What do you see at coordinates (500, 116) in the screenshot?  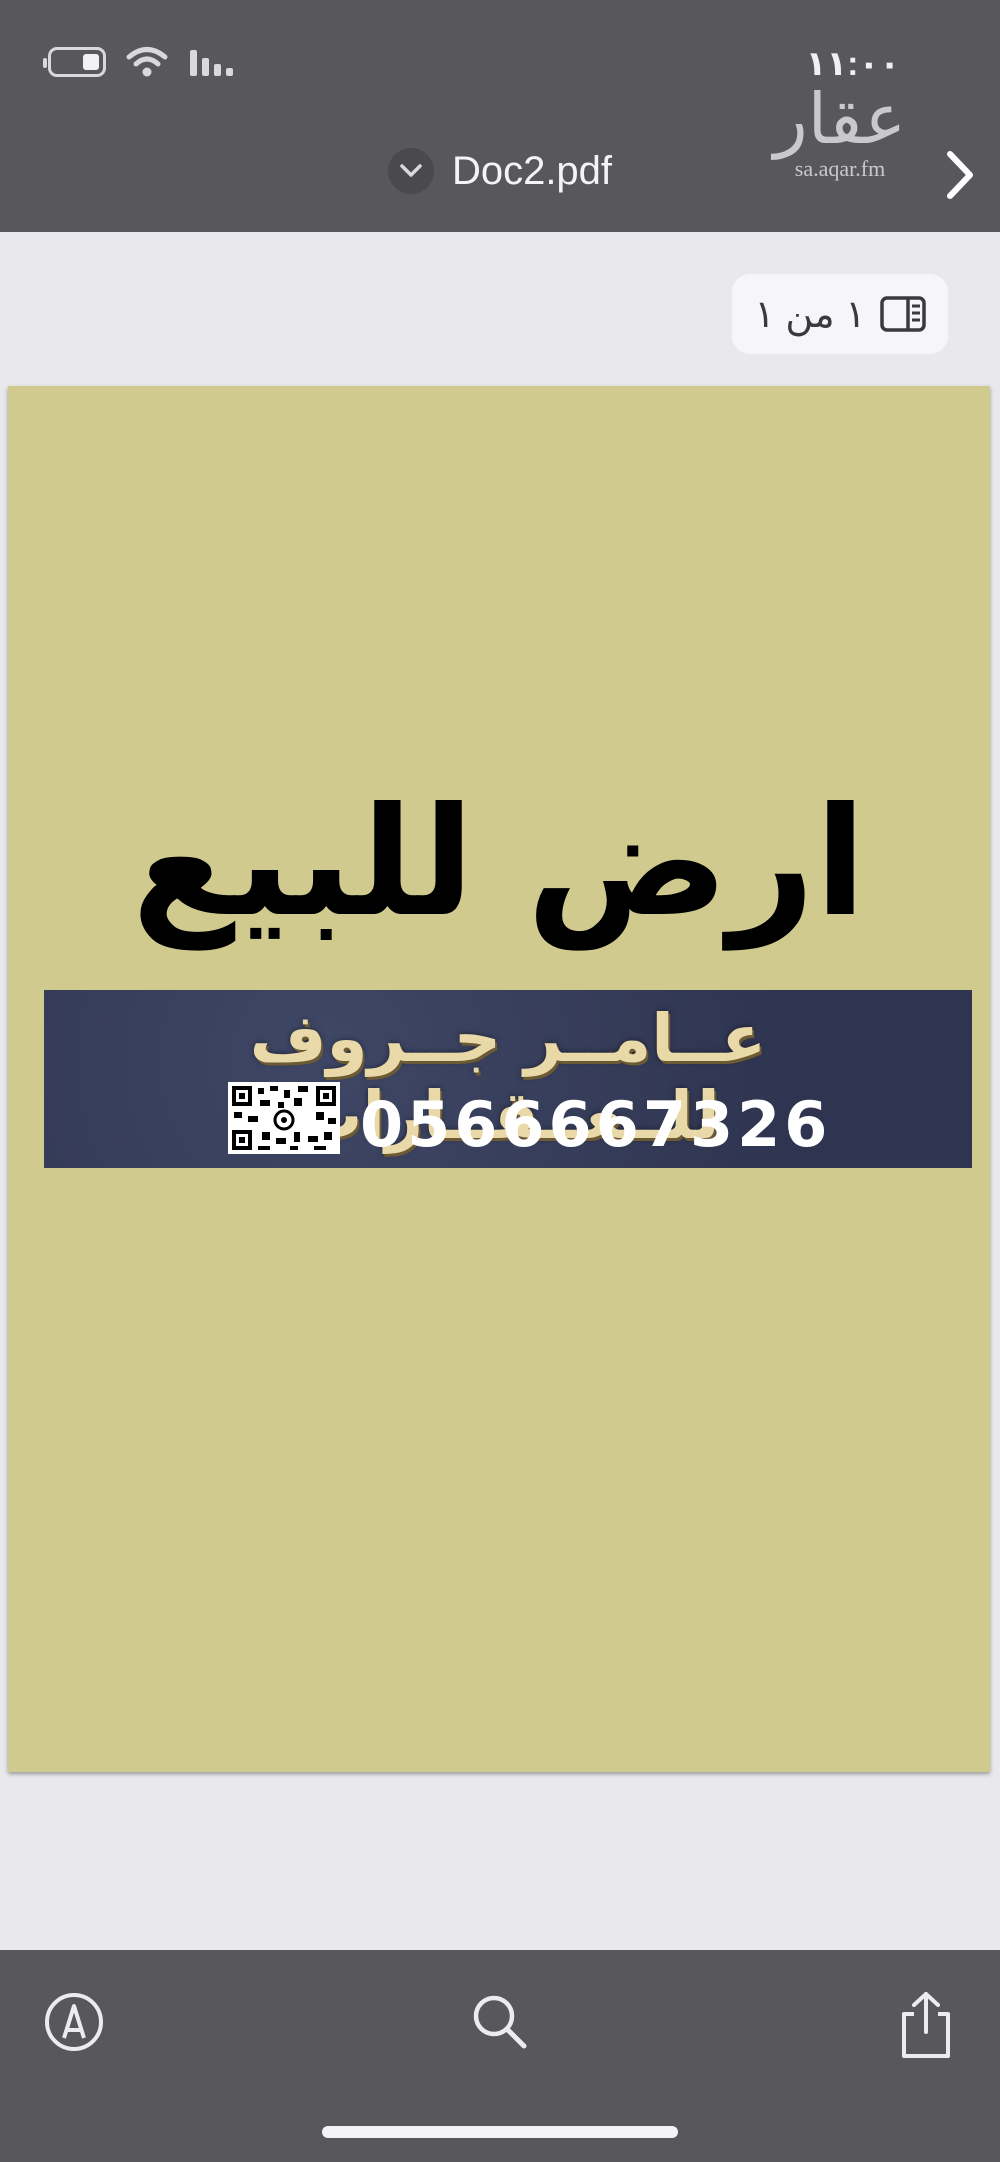 I see `top-bar: ١١:٠٠ عقار sa.aqar.fm Doc2.pdf` at bounding box center [500, 116].